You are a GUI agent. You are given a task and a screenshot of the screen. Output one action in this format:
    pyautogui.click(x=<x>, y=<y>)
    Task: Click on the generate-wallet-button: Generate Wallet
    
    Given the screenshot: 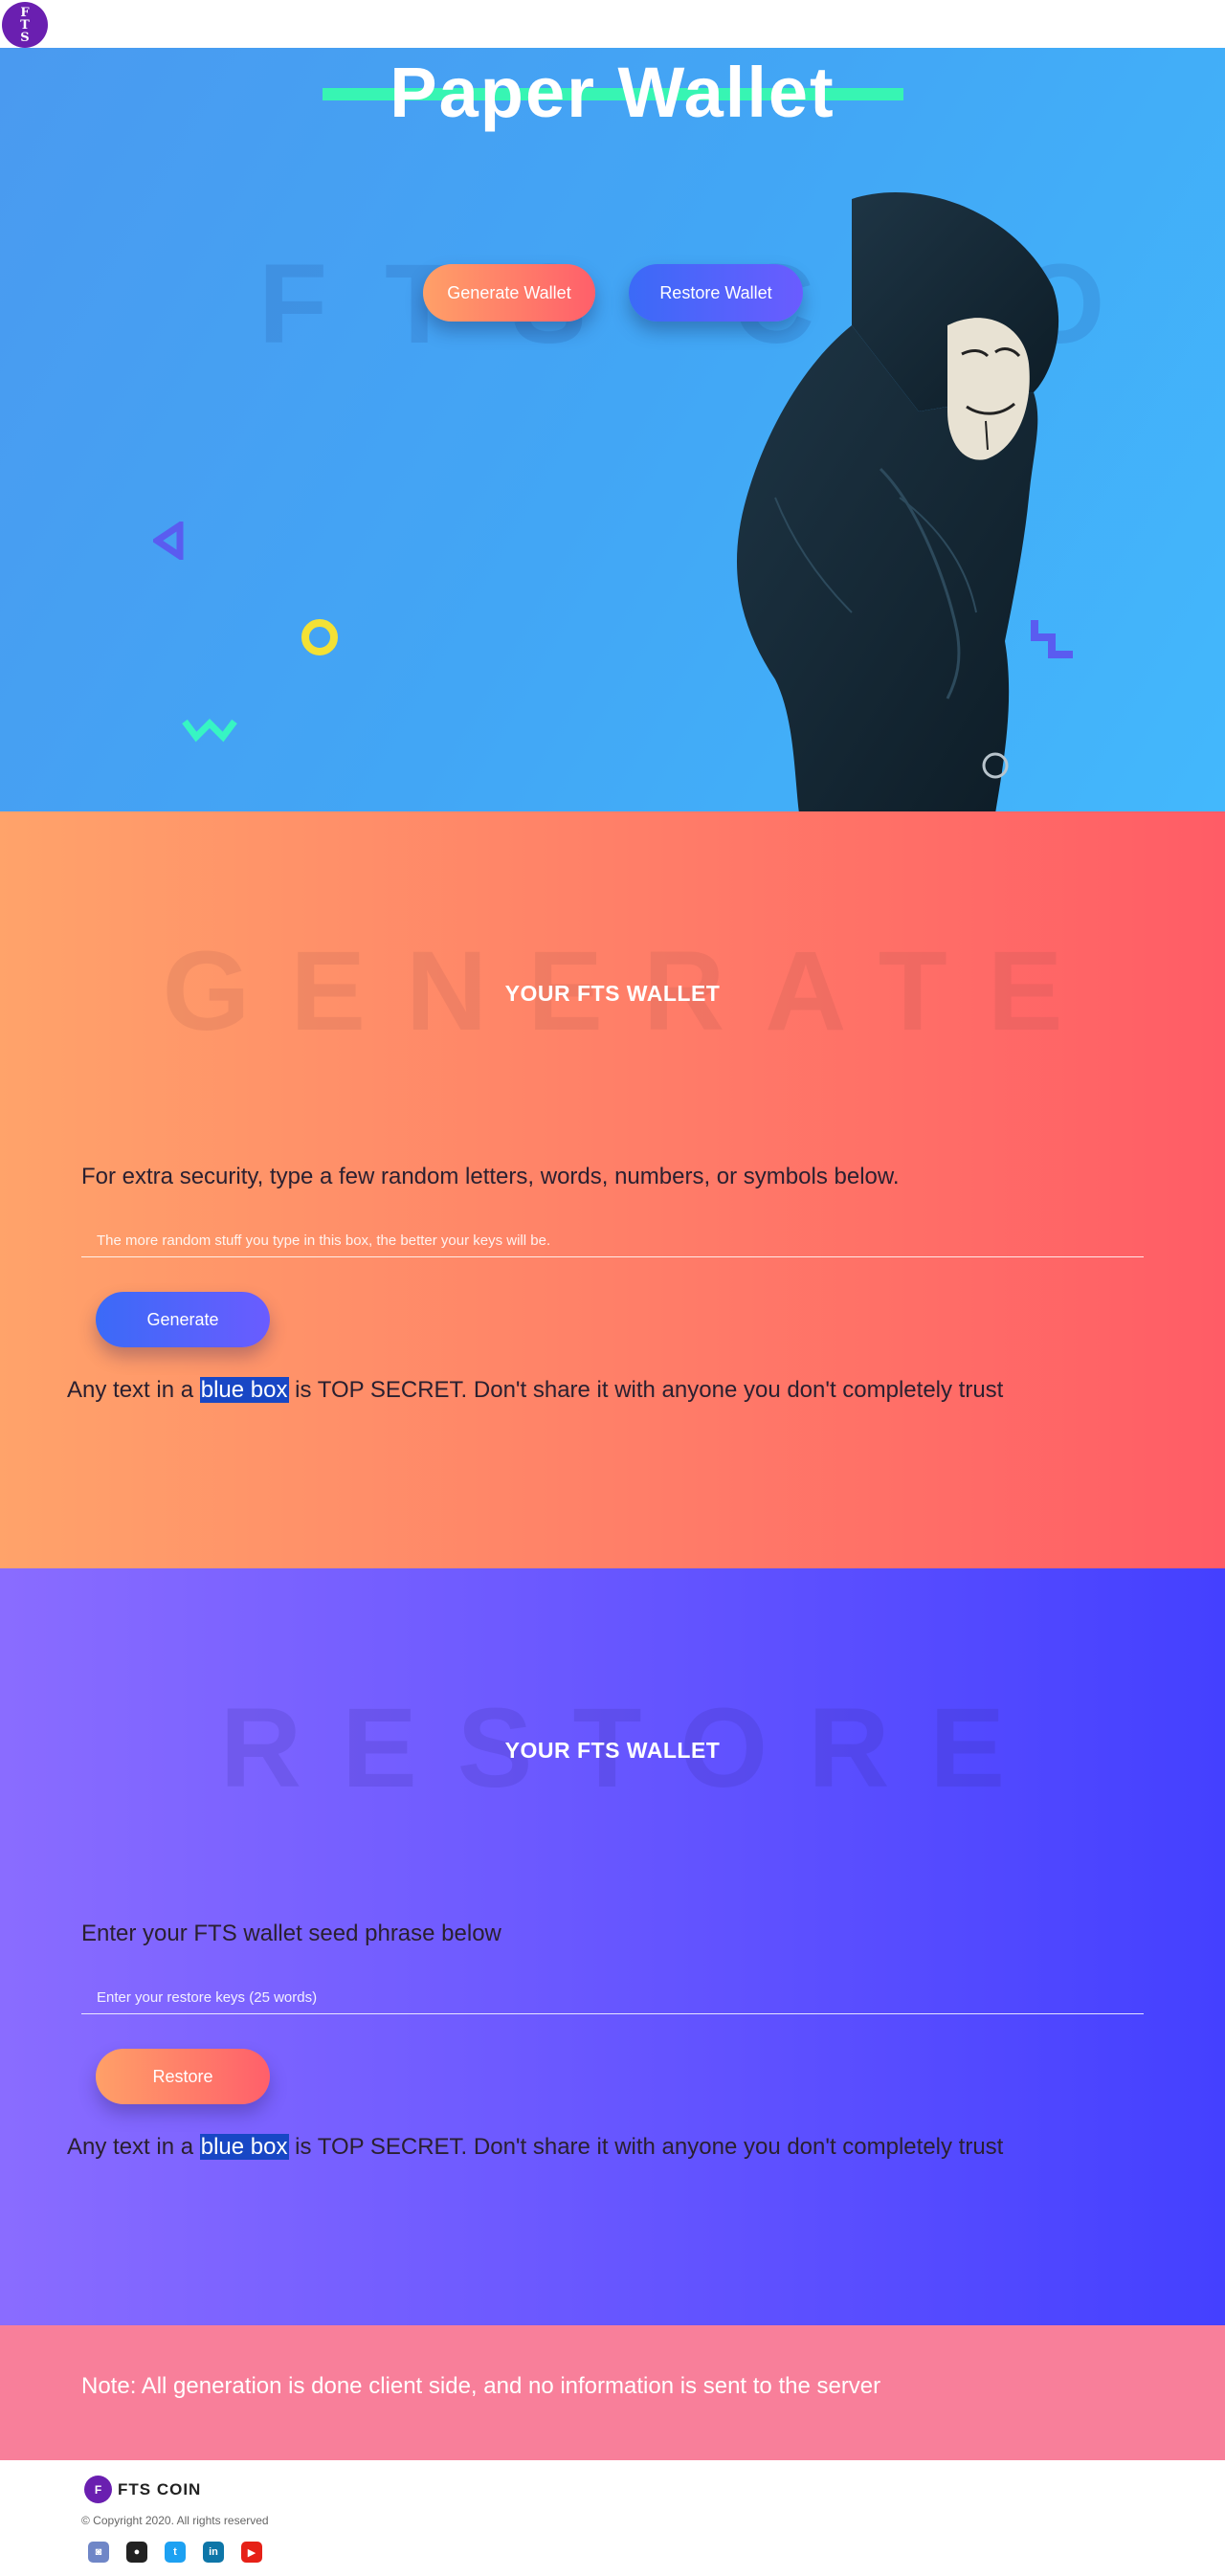 What is the action you would take?
    pyautogui.click(x=509, y=293)
    